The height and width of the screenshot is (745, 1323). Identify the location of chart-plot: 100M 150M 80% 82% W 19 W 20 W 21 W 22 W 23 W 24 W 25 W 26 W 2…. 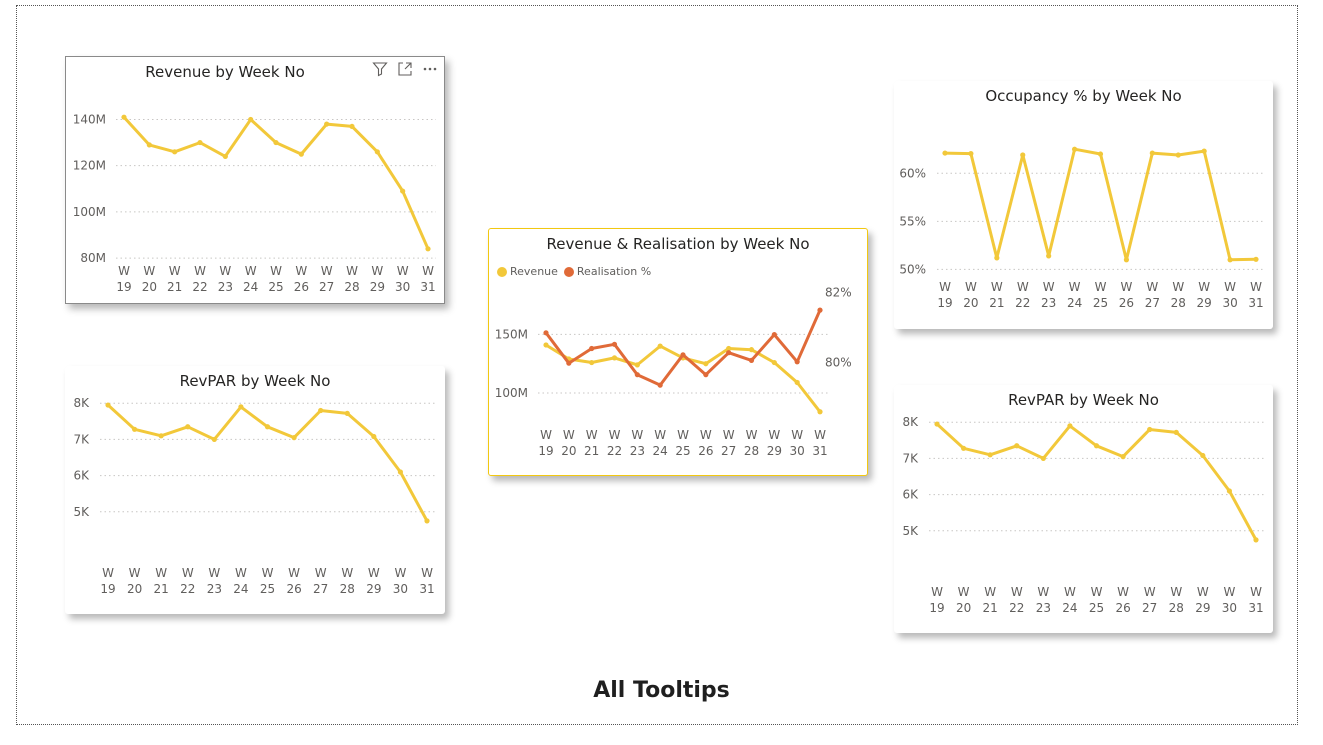
(673, 372).